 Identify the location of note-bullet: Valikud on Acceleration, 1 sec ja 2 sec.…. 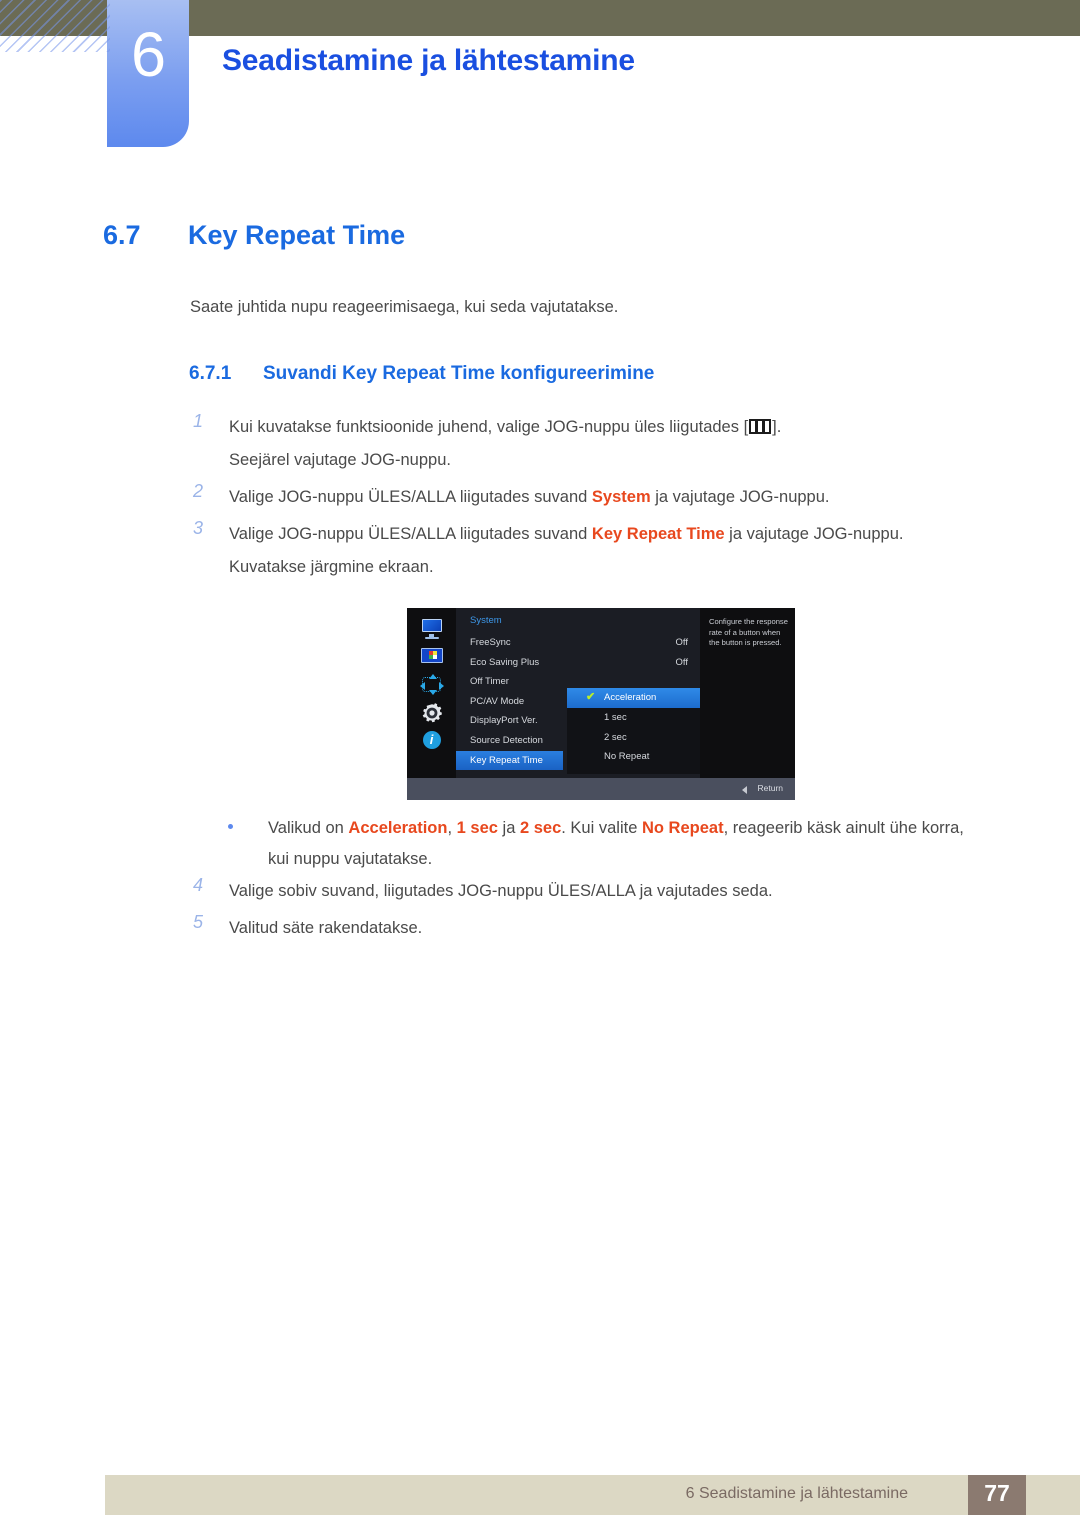
(628, 844).